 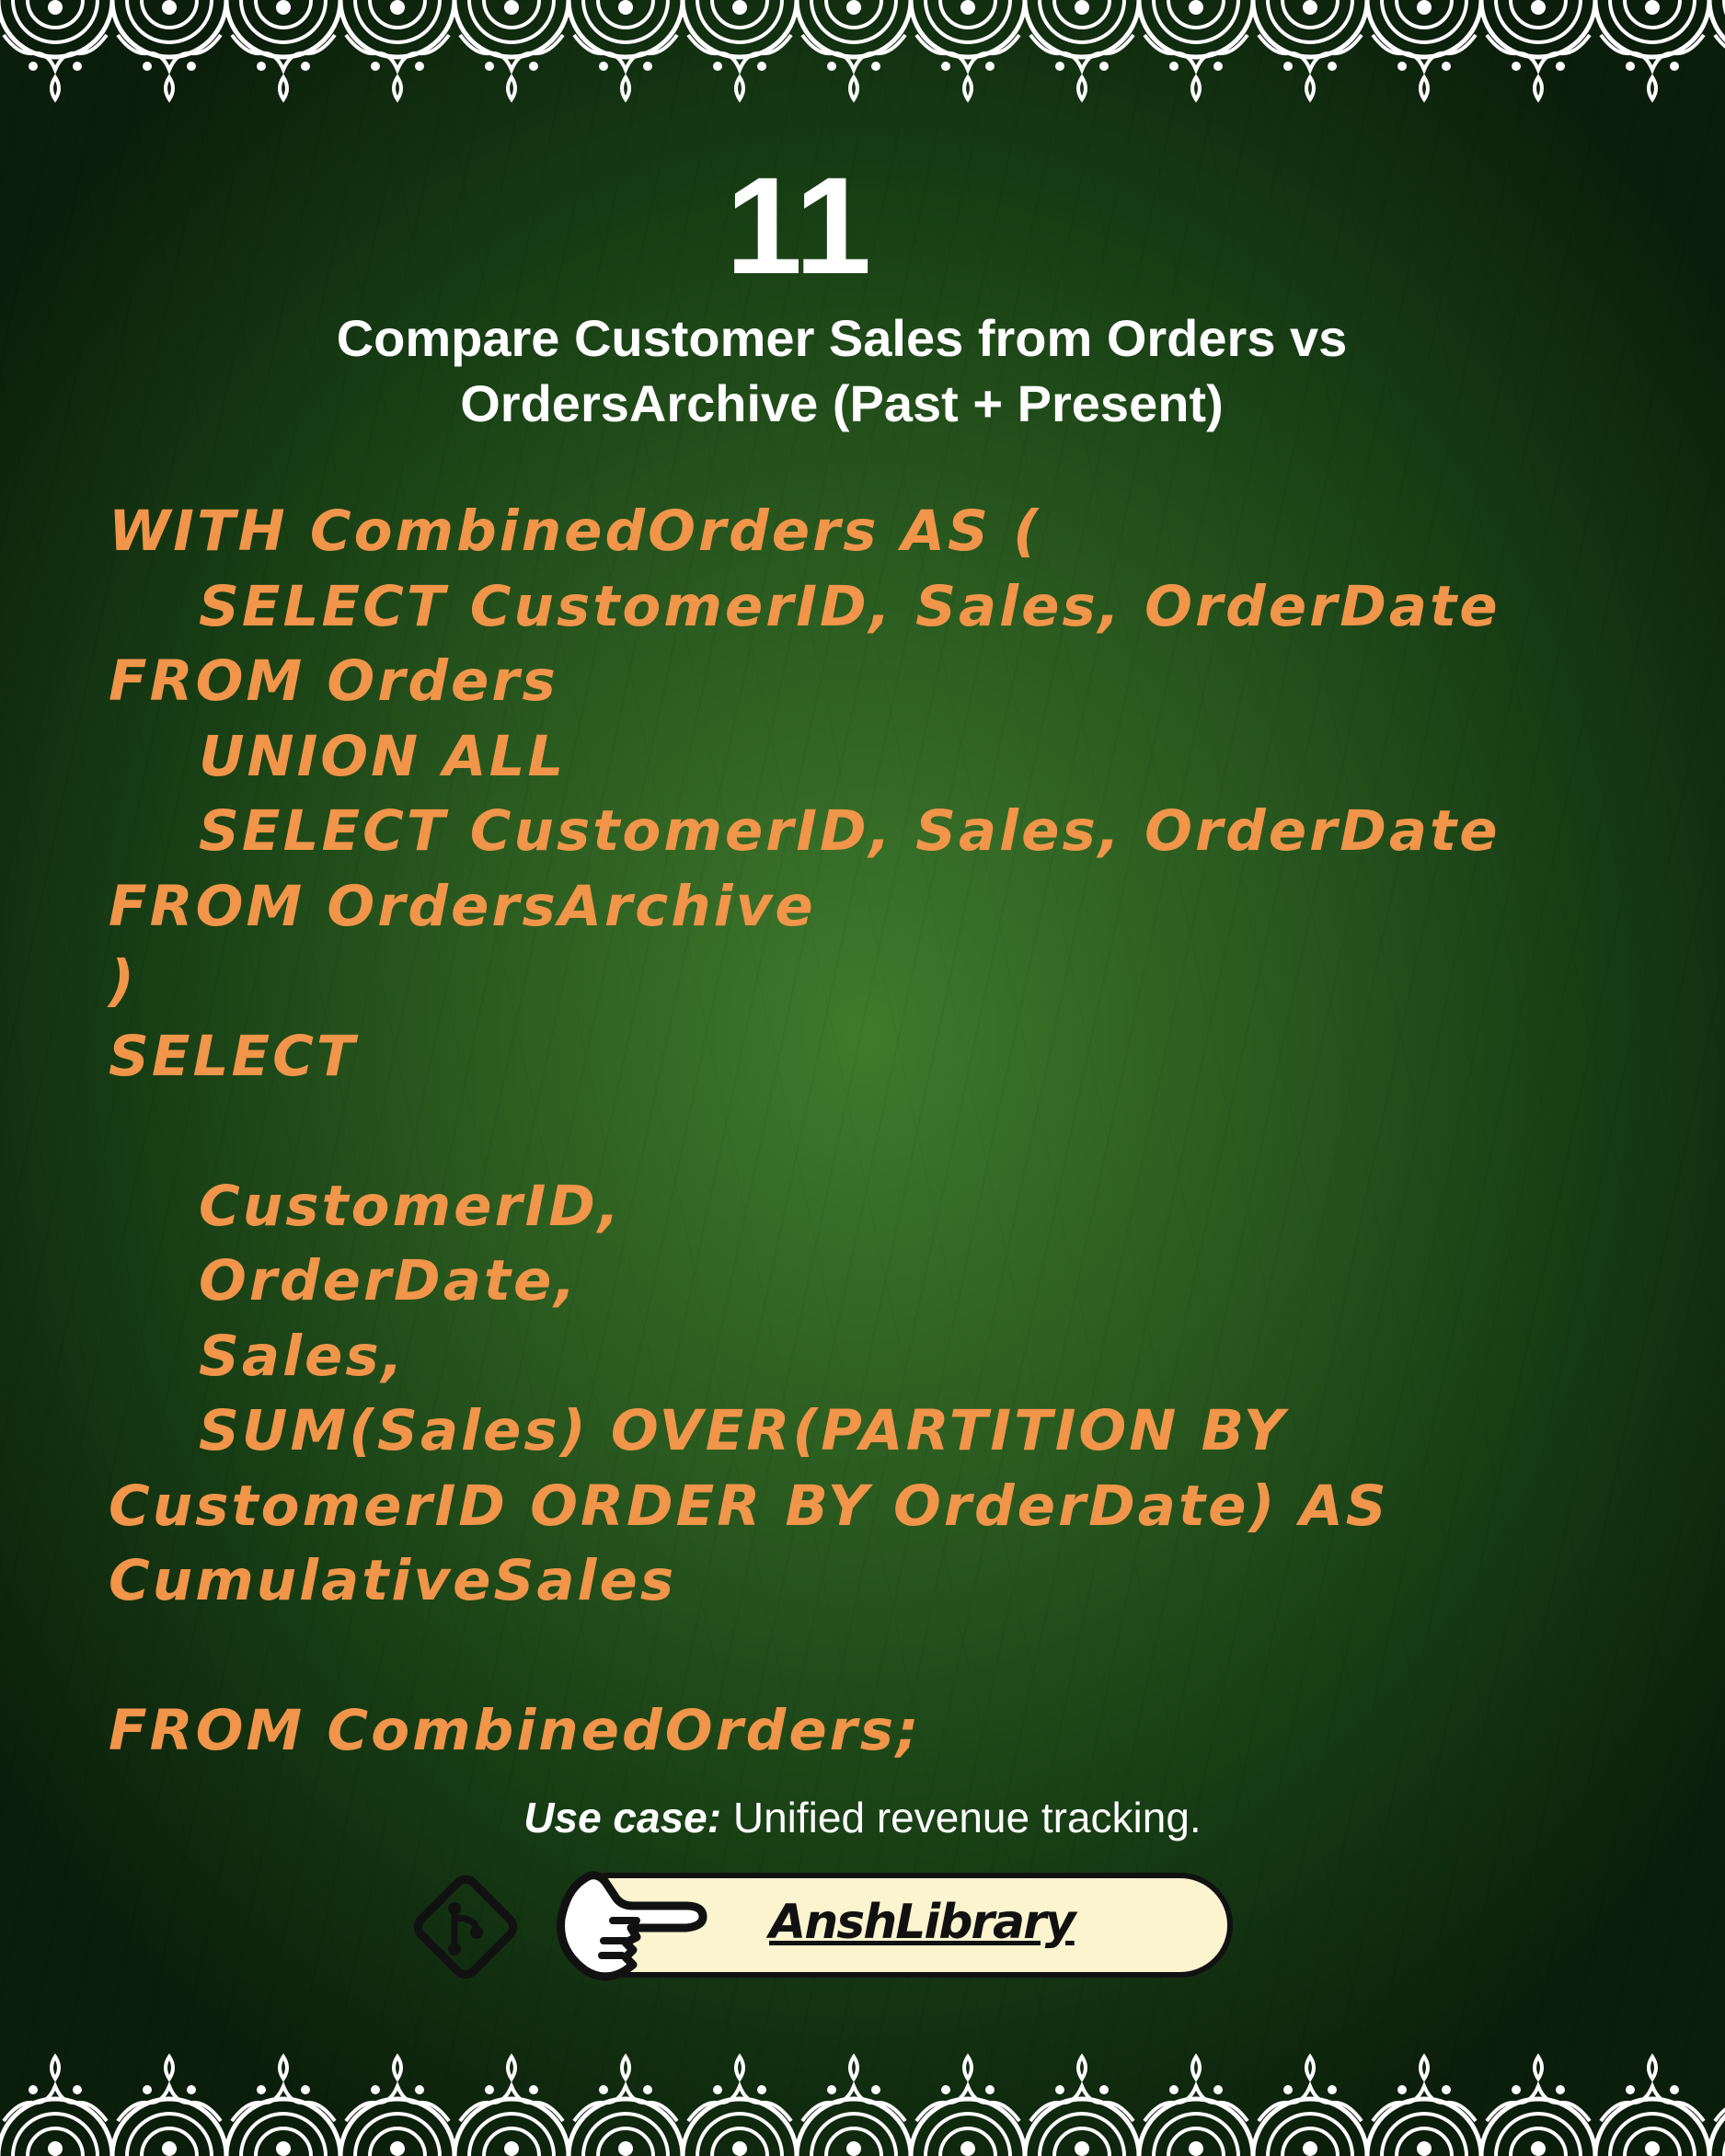 What do you see at coordinates (922, 1922) in the screenshot?
I see `brand-link: AnshLibrary` at bounding box center [922, 1922].